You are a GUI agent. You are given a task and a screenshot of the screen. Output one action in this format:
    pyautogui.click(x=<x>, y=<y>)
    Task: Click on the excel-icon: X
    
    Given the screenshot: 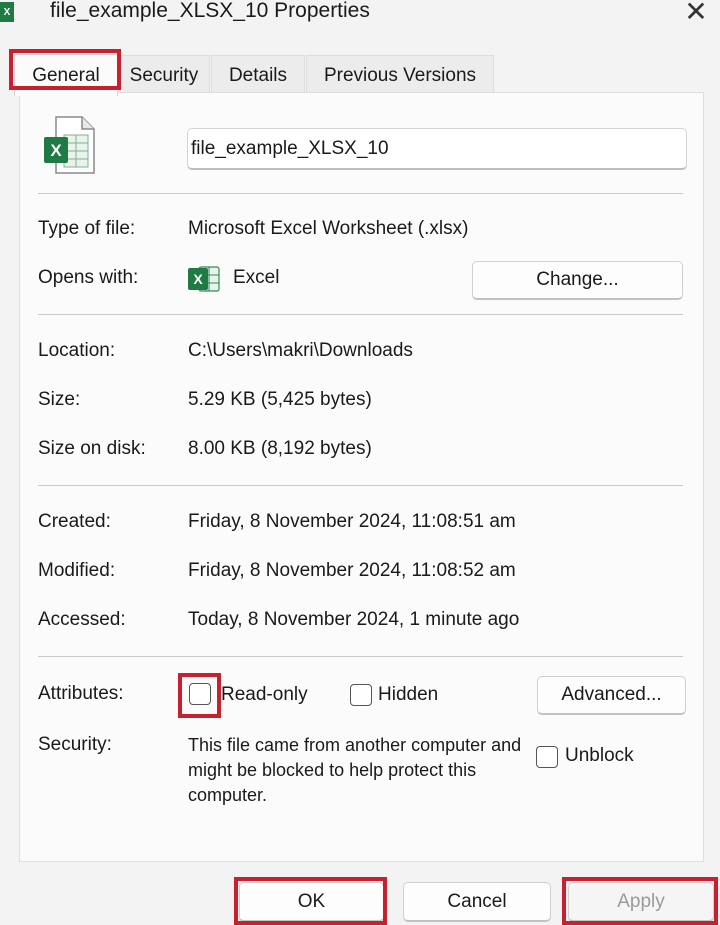 What is the action you would take?
    pyautogui.click(x=7, y=12)
    